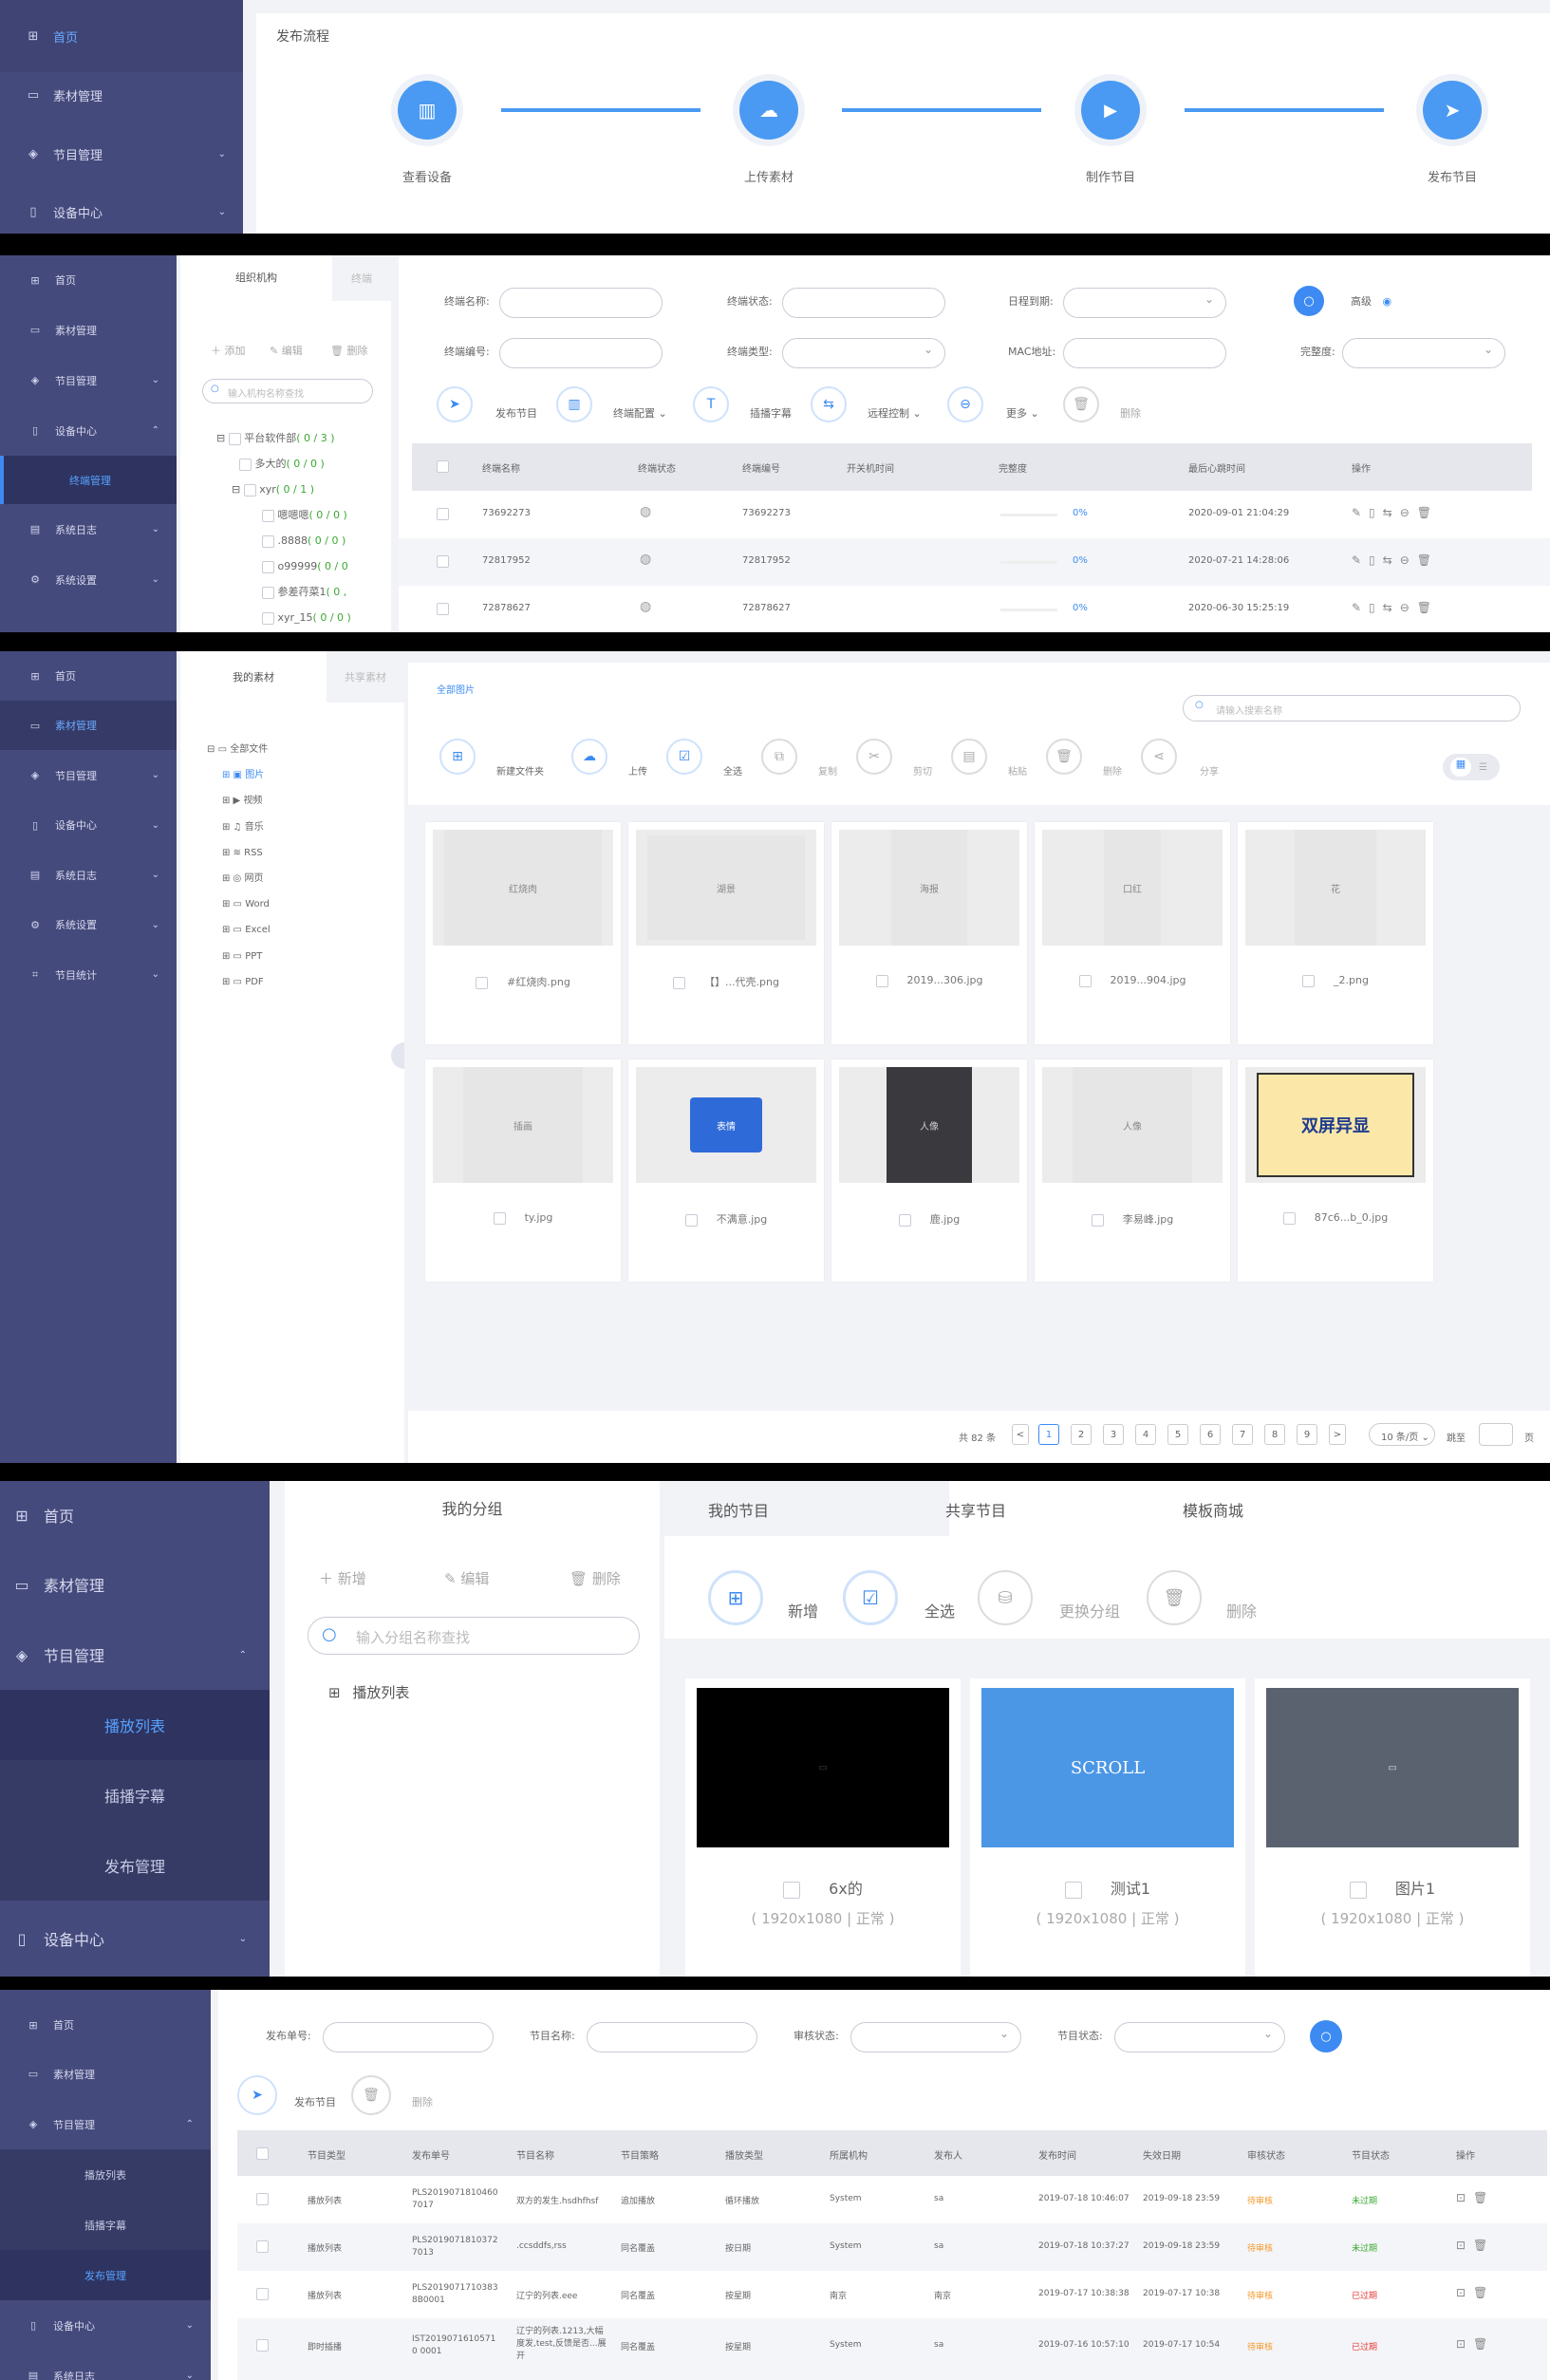 This screenshot has width=1550, height=2380. I want to click on terminal-status-input, so click(863, 303).